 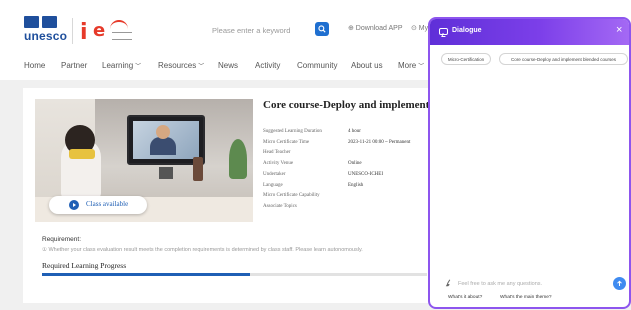 I want to click on suggestion-whats-it-about: What's it about?, so click(x=465, y=297).